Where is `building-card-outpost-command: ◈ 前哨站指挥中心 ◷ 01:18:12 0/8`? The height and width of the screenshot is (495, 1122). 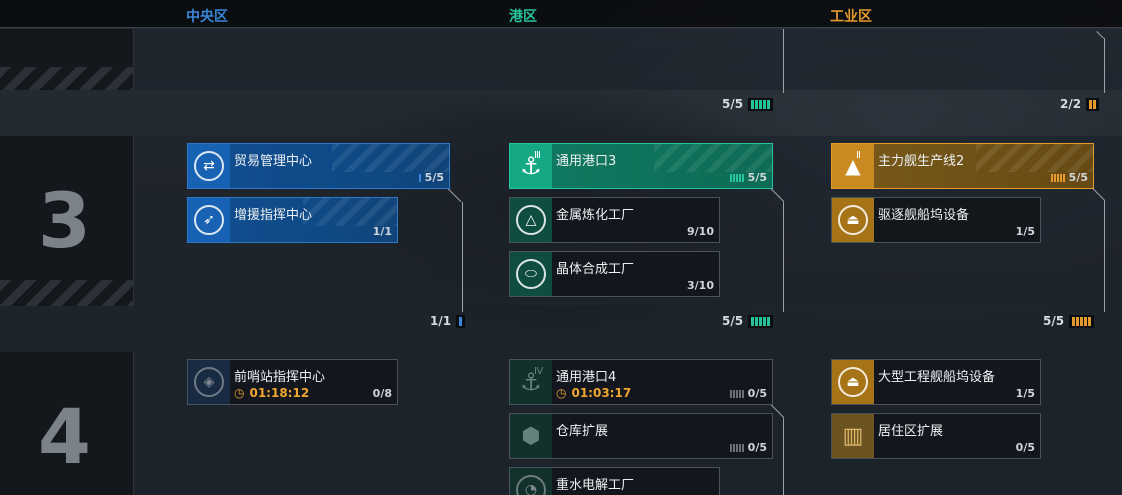 building-card-outpost-command: ◈ 前哨站指挥中心 ◷ 01:18:12 0/8 is located at coordinates (292, 382).